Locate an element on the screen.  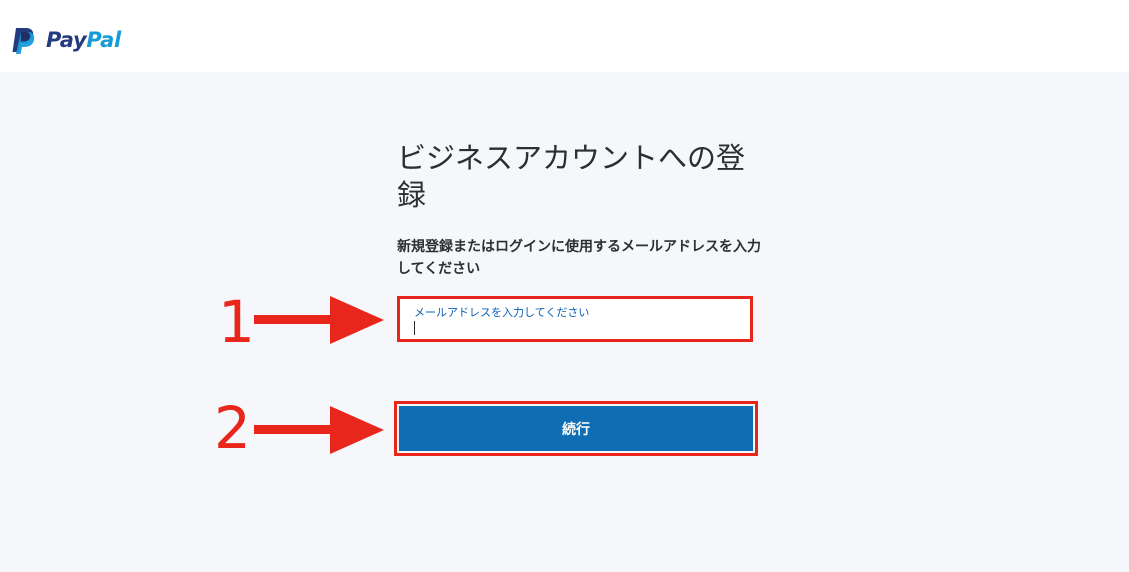
continue-highlight: 続行 is located at coordinates (576, 428).